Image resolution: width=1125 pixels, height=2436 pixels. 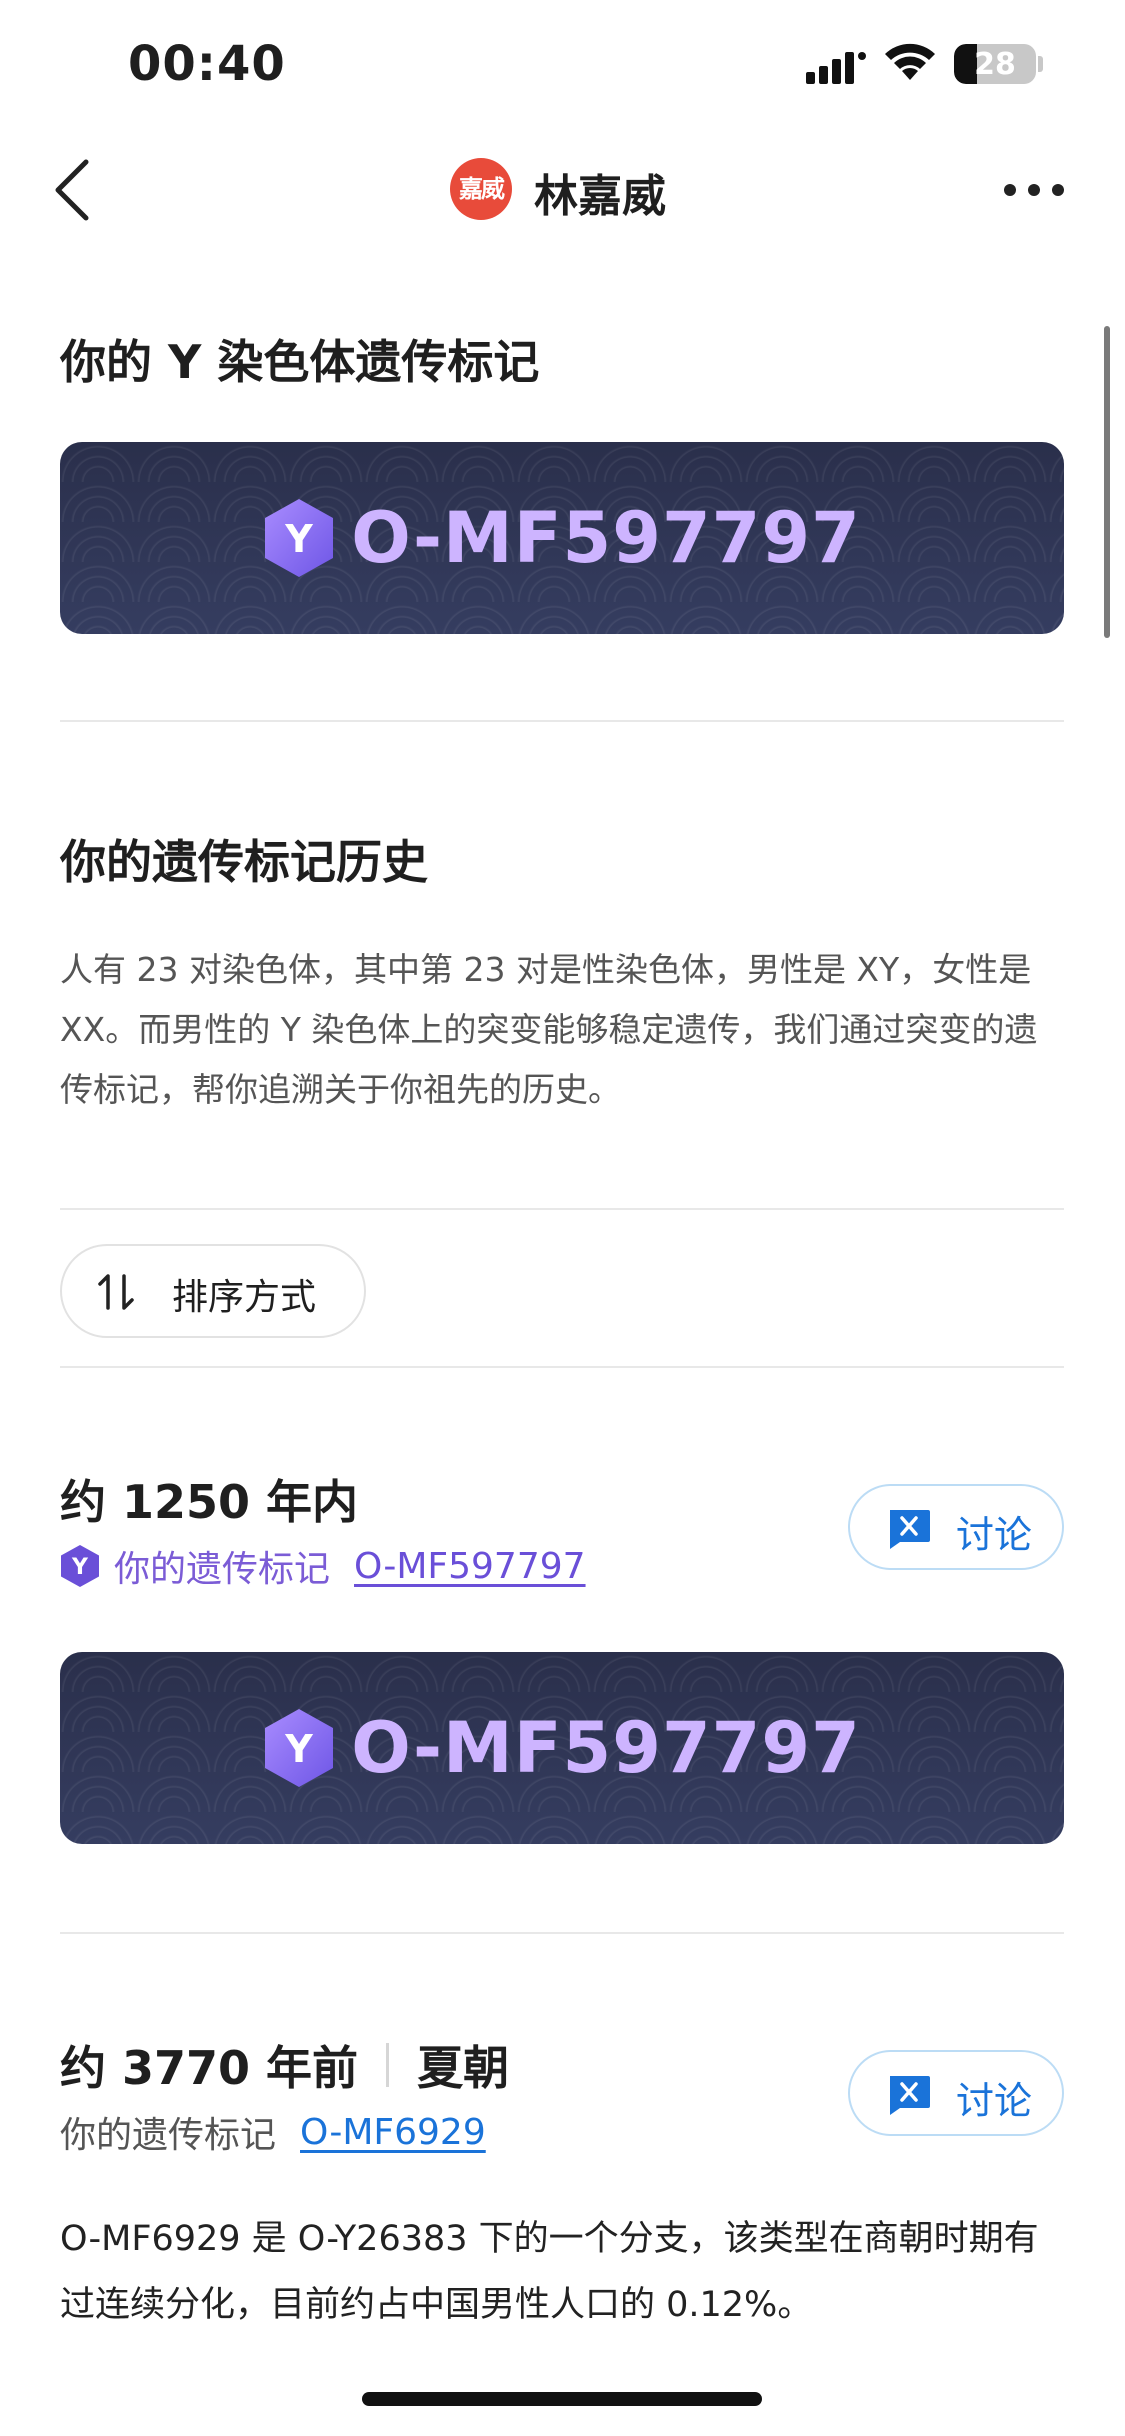 What do you see at coordinates (600, 196) in the screenshot?
I see `page-title: 林嘉威` at bounding box center [600, 196].